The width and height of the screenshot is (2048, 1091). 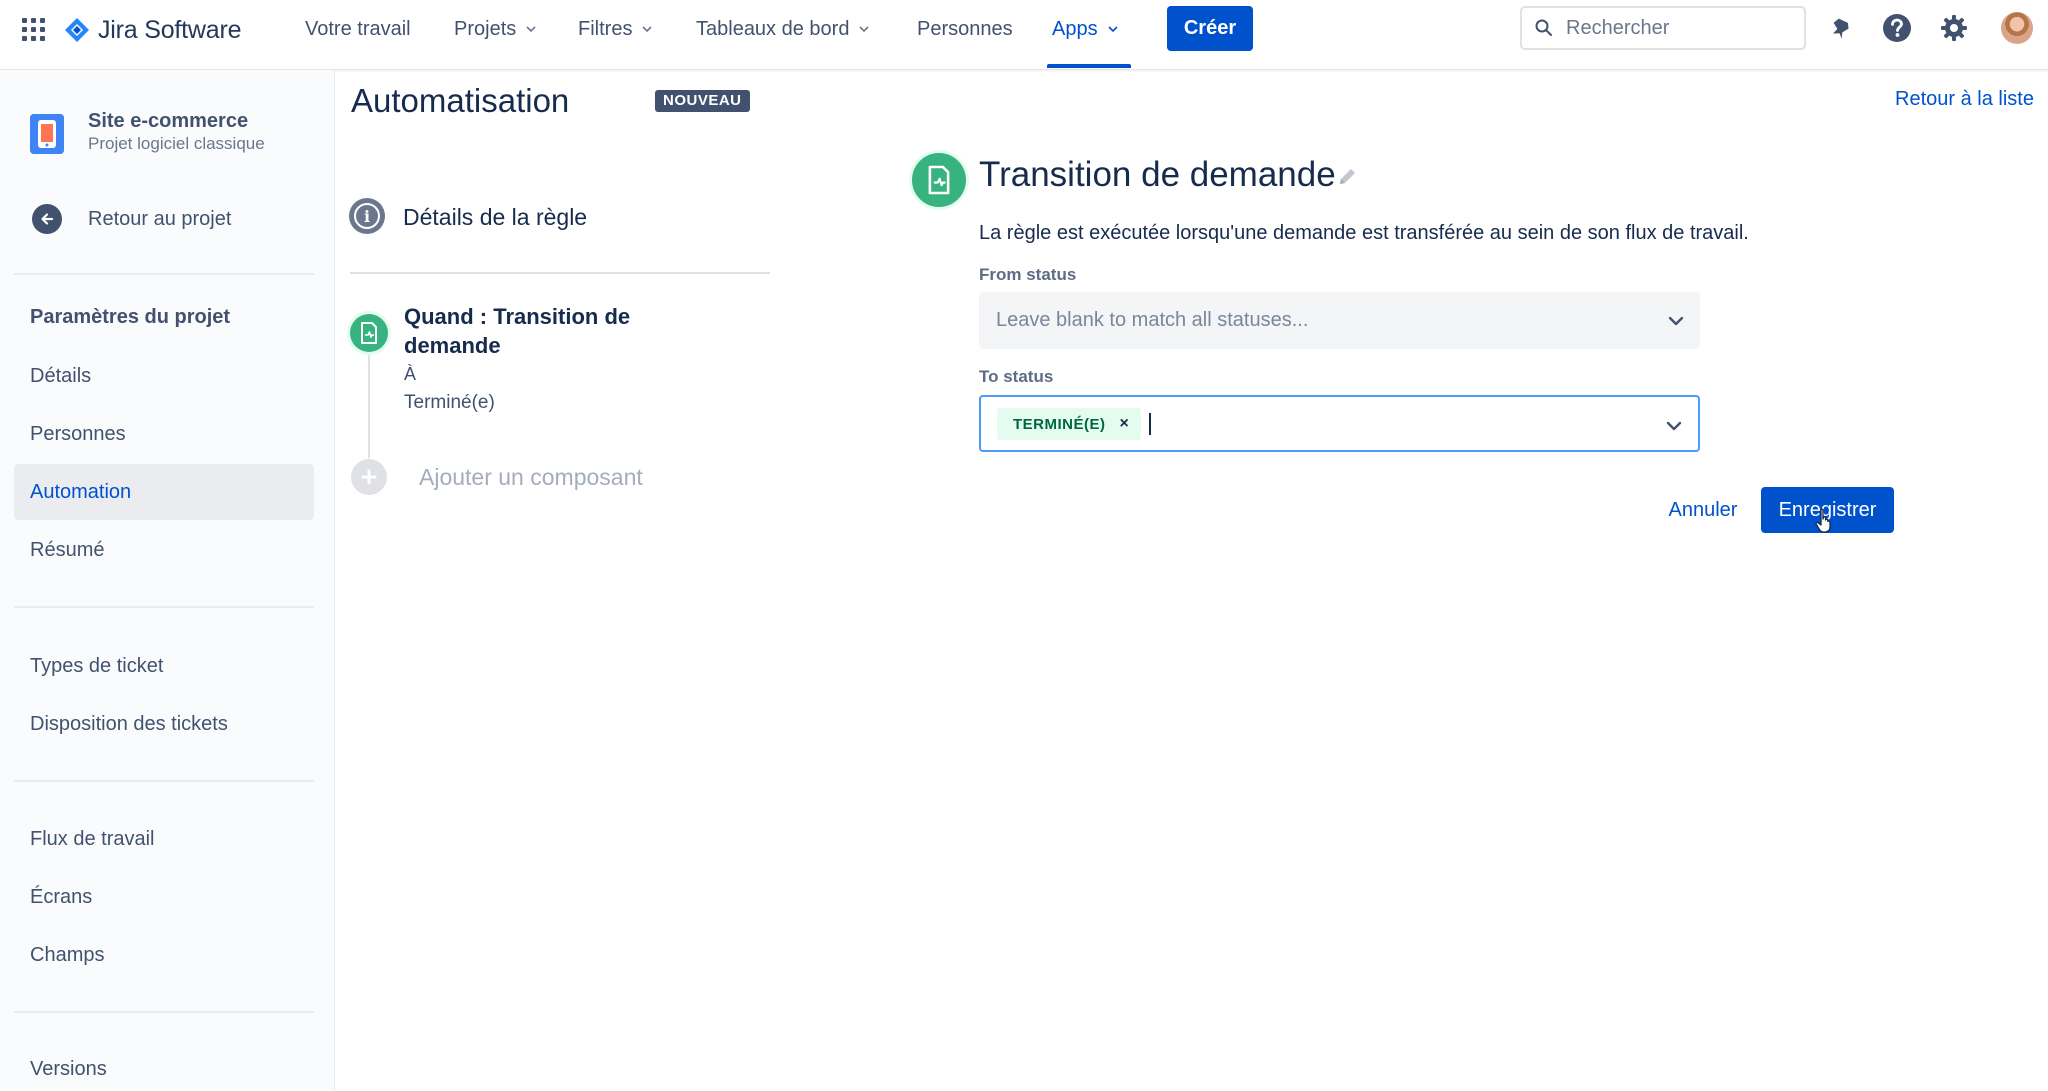 I want to click on nav-apps: Apps, so click(x=1085, y=29).